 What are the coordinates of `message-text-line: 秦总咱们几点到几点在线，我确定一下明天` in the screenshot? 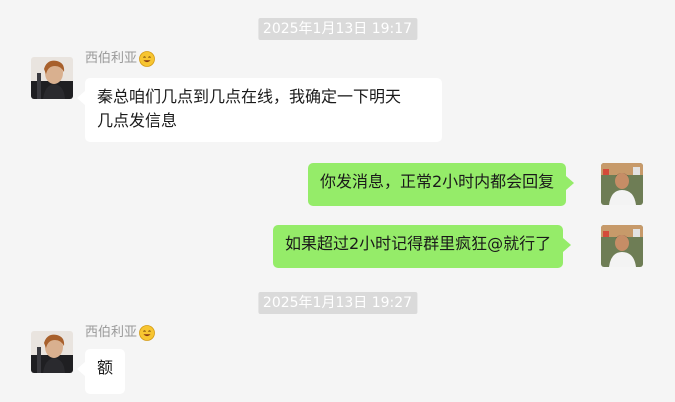 It's located at (249, 96).